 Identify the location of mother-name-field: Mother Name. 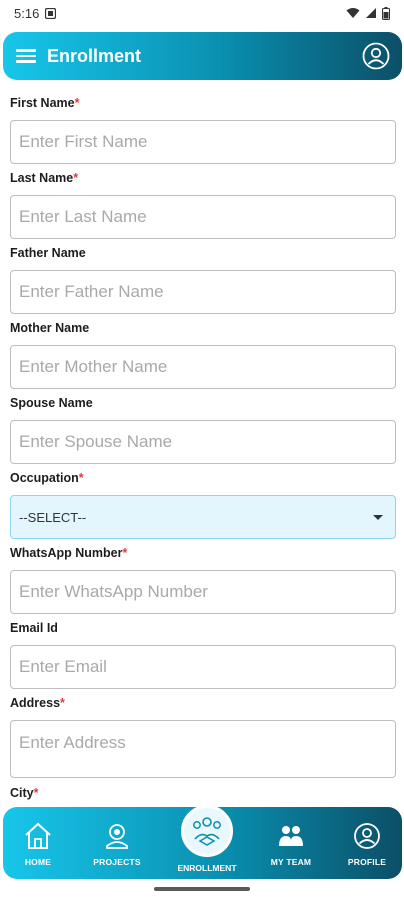
(203, 354).